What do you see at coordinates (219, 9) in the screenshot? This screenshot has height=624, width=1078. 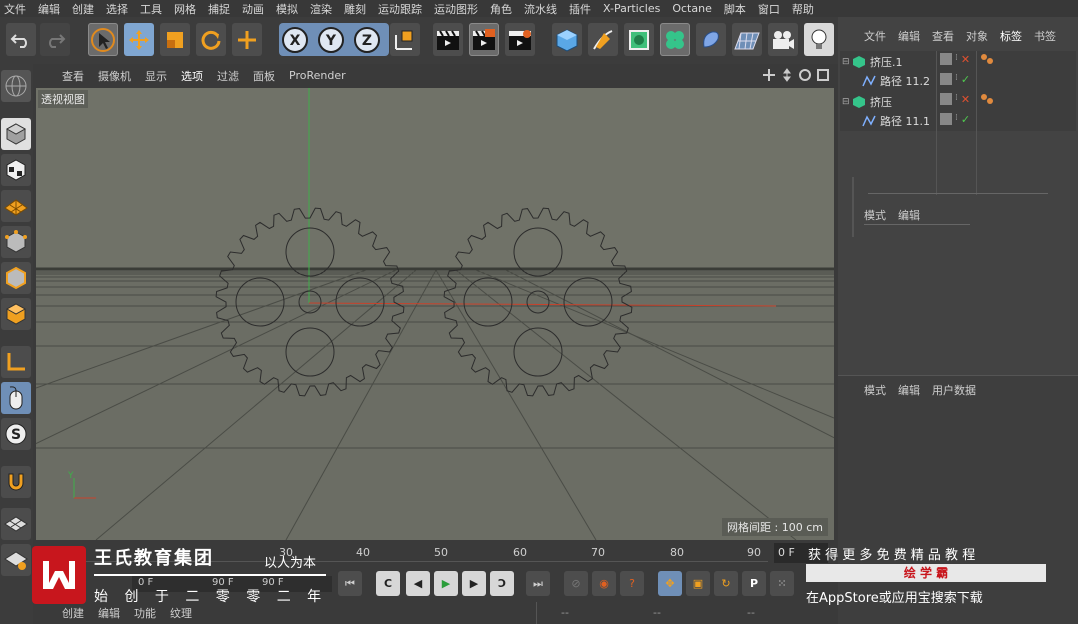 I see `menu-snap: 捕捉` at bounding box center [219, 9].